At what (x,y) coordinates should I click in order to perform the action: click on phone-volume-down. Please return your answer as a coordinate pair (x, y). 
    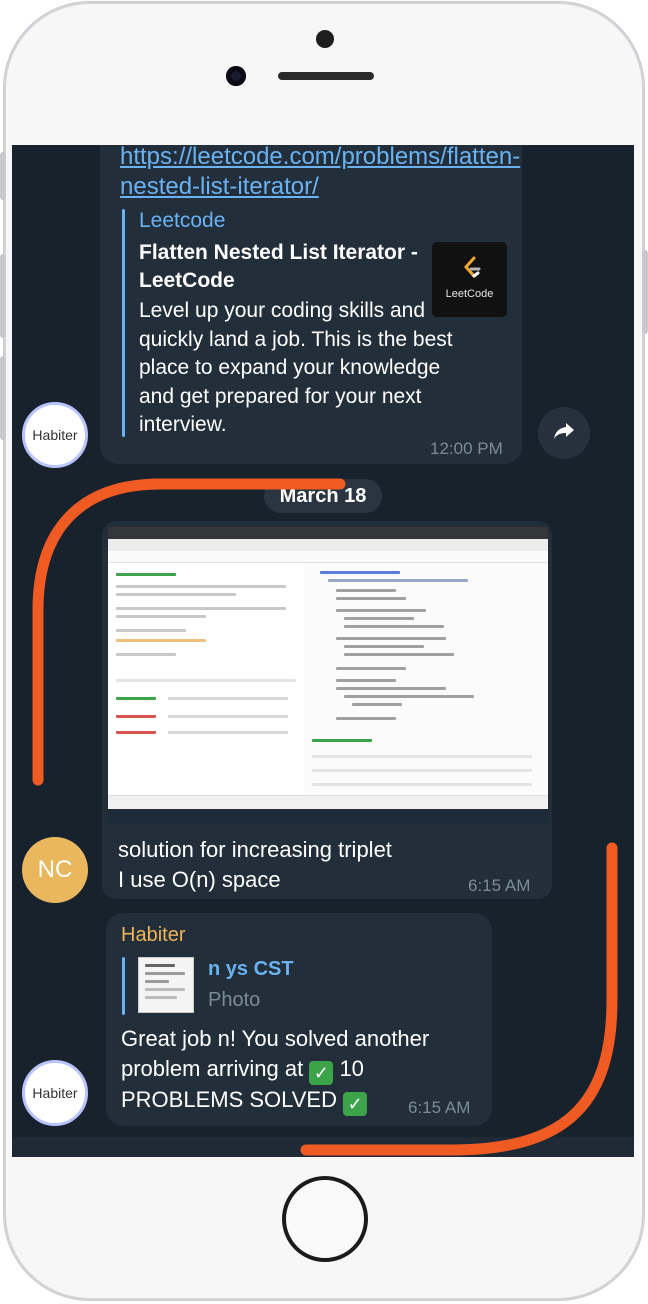
    Looking at the image, I should click on (3, 398).